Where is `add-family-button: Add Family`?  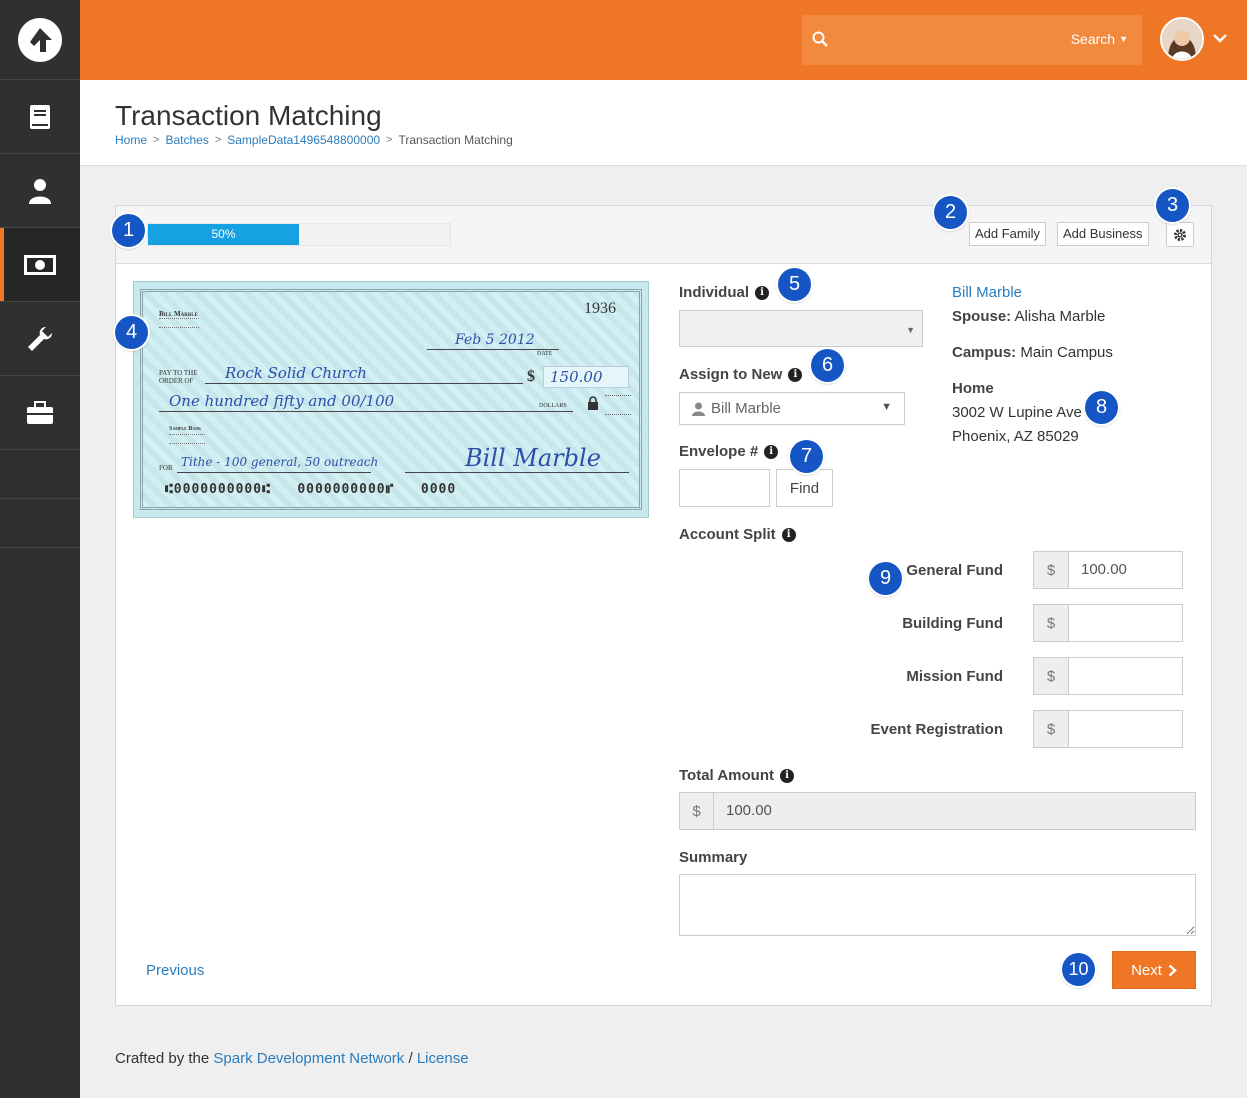
add-family-button: Add Family is located at coordinates (1008, 234).